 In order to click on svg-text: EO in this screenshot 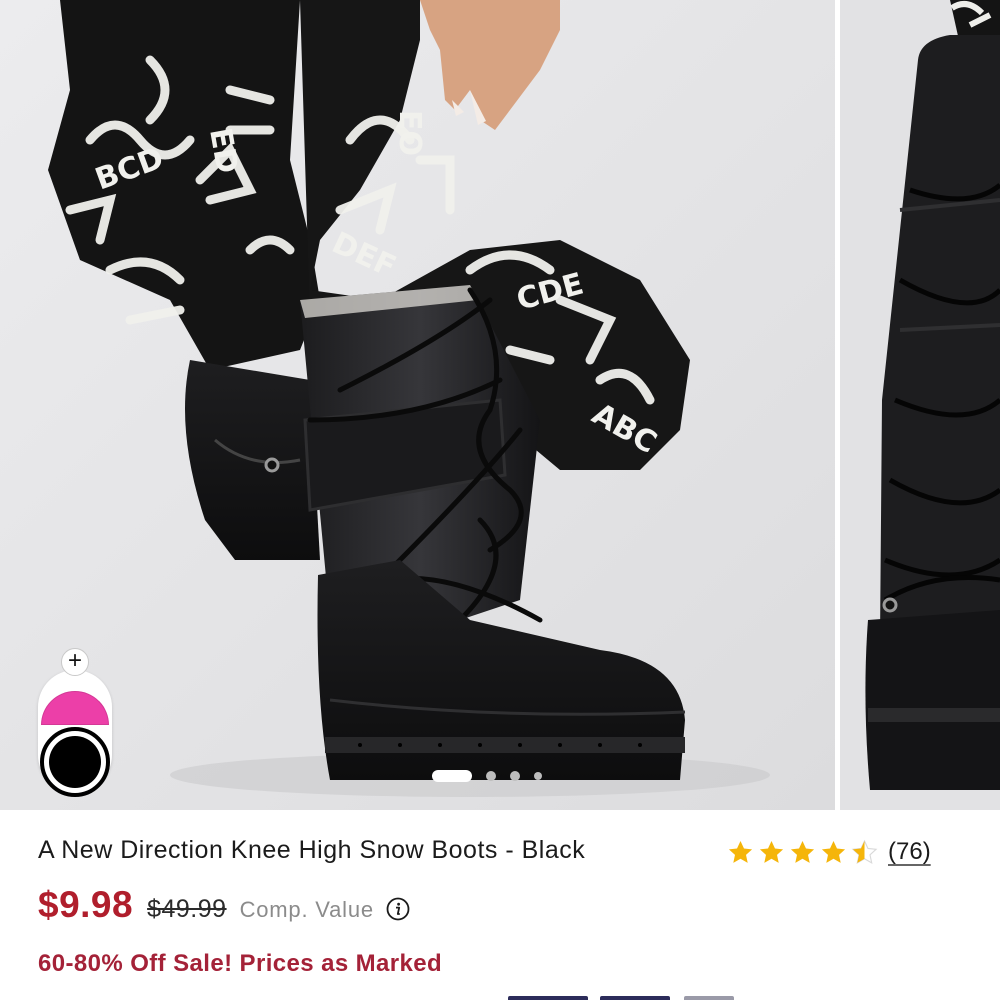, I will do `click(409, 133)`.